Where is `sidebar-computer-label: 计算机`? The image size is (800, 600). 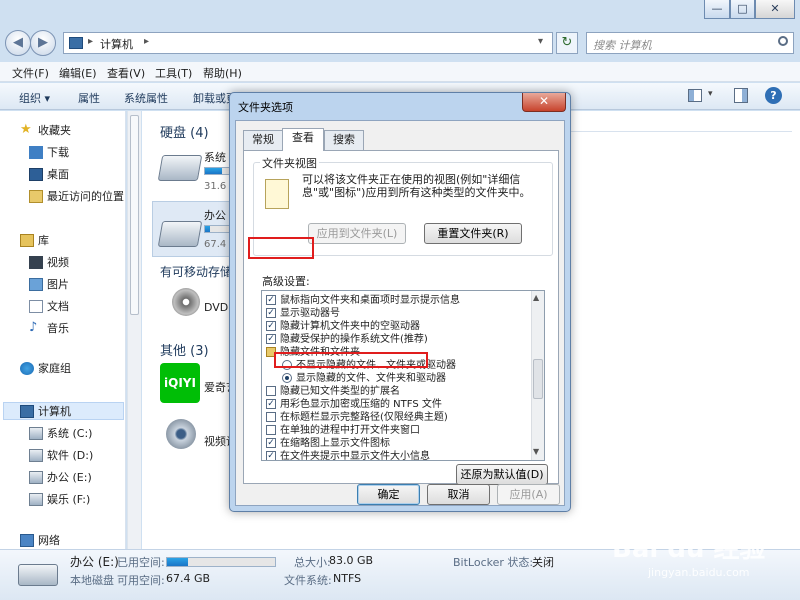 sidebar-computer-label: 计算机 is located at coordinates (54, 411).